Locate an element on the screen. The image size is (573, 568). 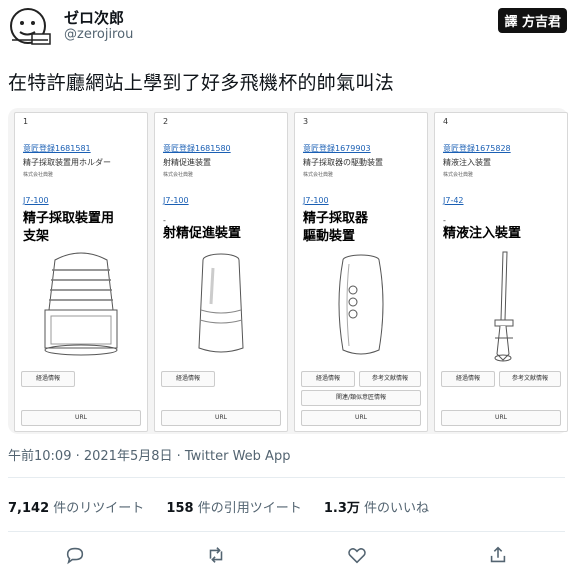
chinese-caption-line: 精子採取裝置用 is located at coordinates (69, 218).